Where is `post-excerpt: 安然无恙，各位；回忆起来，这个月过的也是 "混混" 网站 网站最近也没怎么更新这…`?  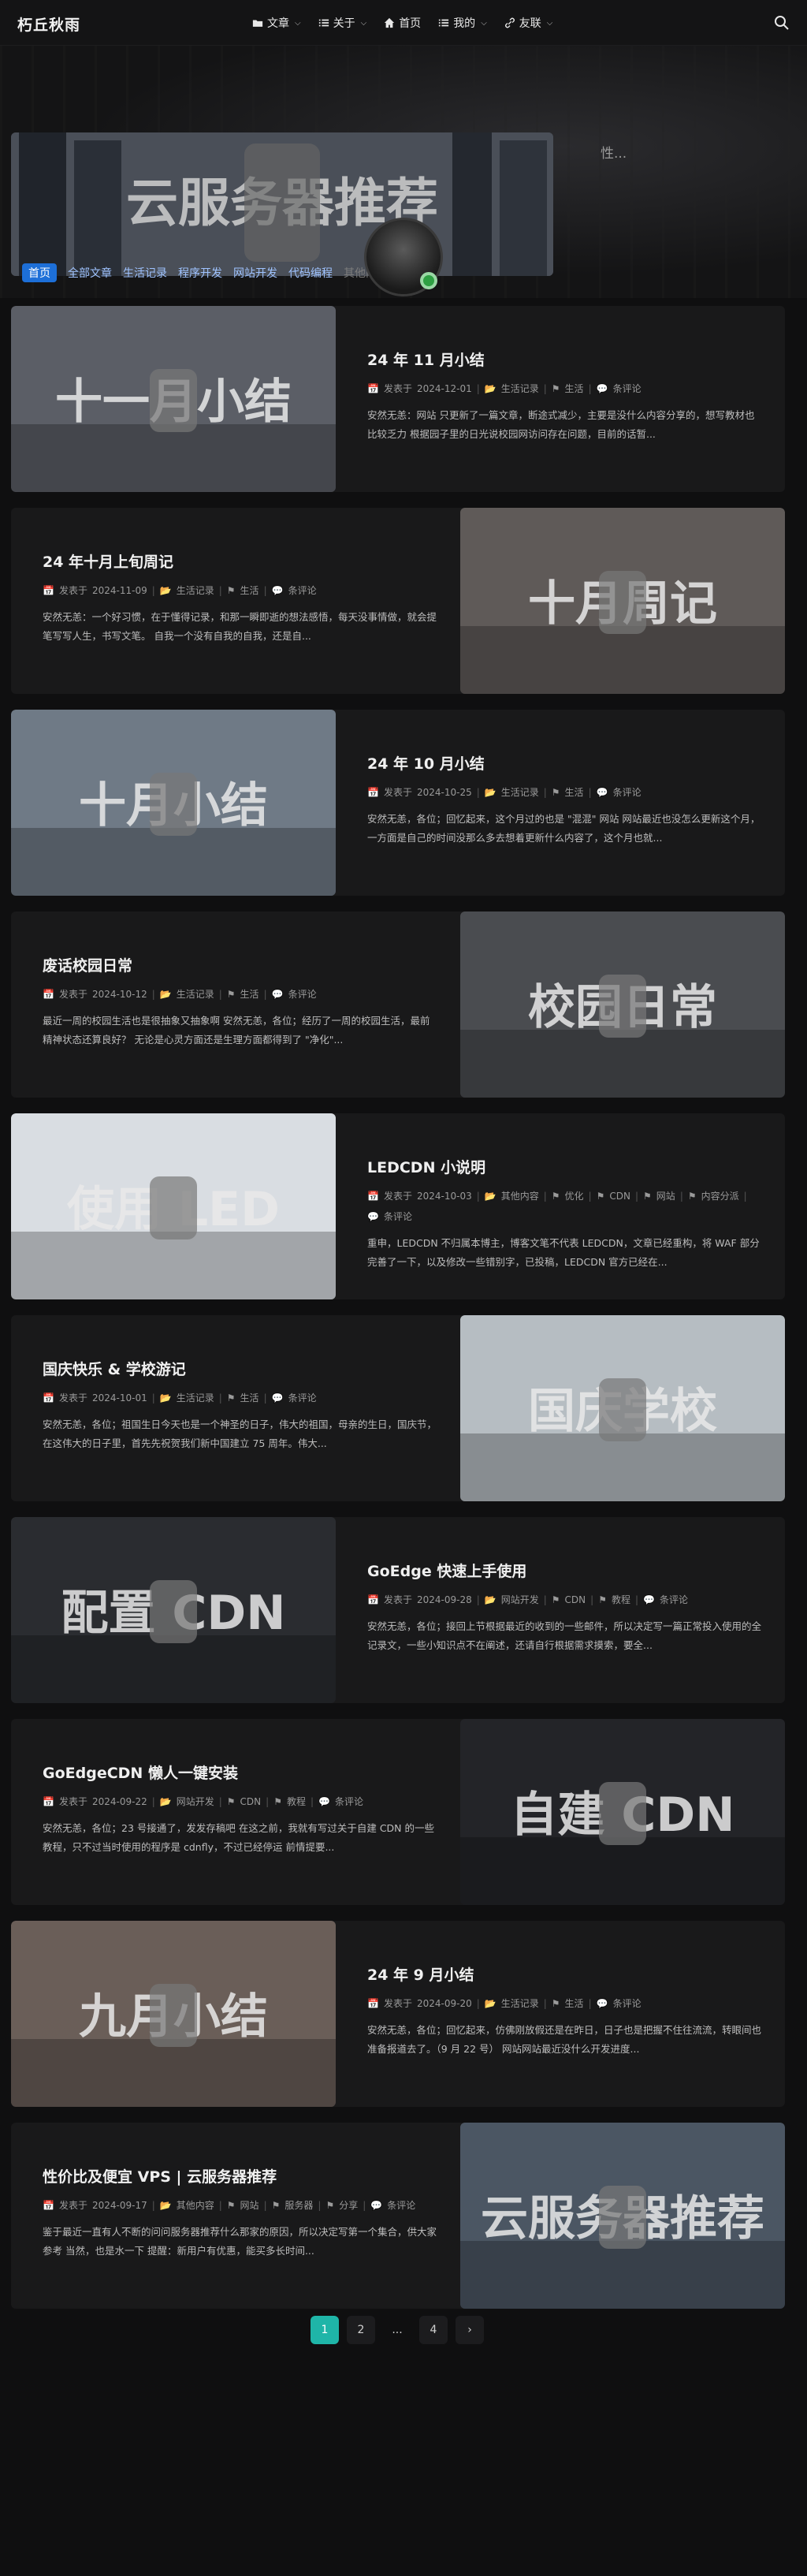 post-excerpt: 安然无恙，各位；回忆起来，这个月过的也是 "混混" 网站 网站最近也没怎么更新这… is located at coordinates (564, 829).